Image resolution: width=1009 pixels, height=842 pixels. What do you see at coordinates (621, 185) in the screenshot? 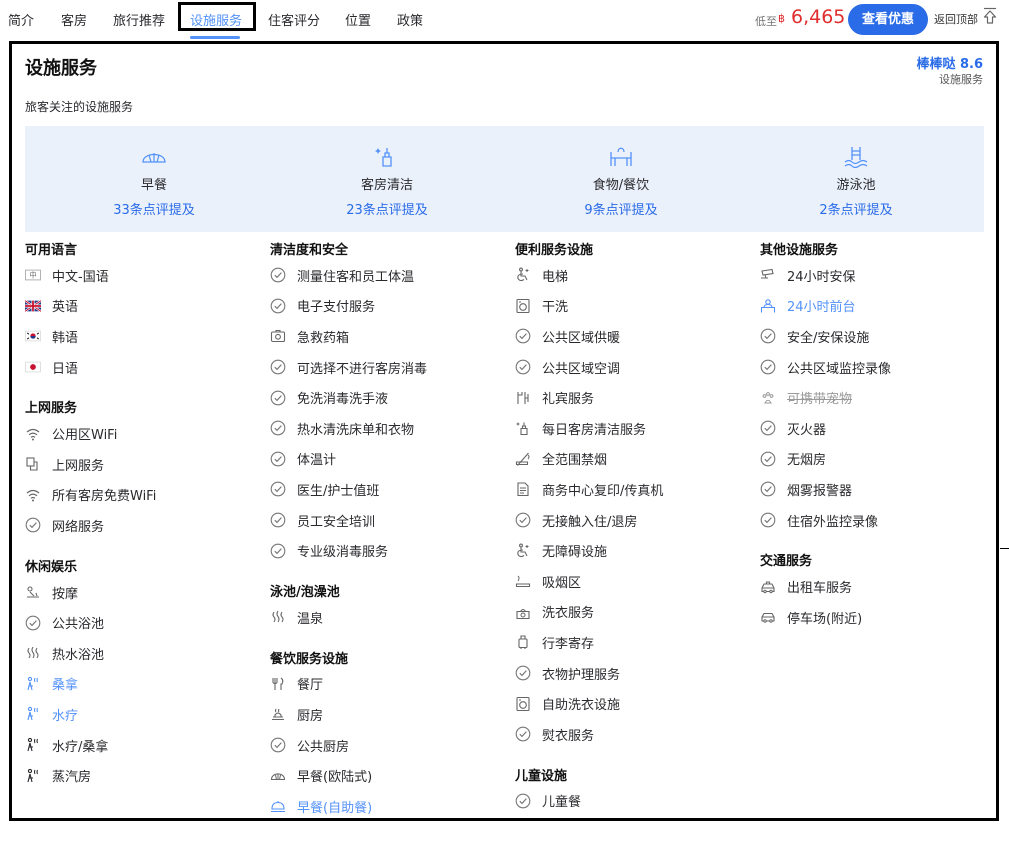
I see `highlight-name: 食物/餐饮` at bounding box center [621, 185].